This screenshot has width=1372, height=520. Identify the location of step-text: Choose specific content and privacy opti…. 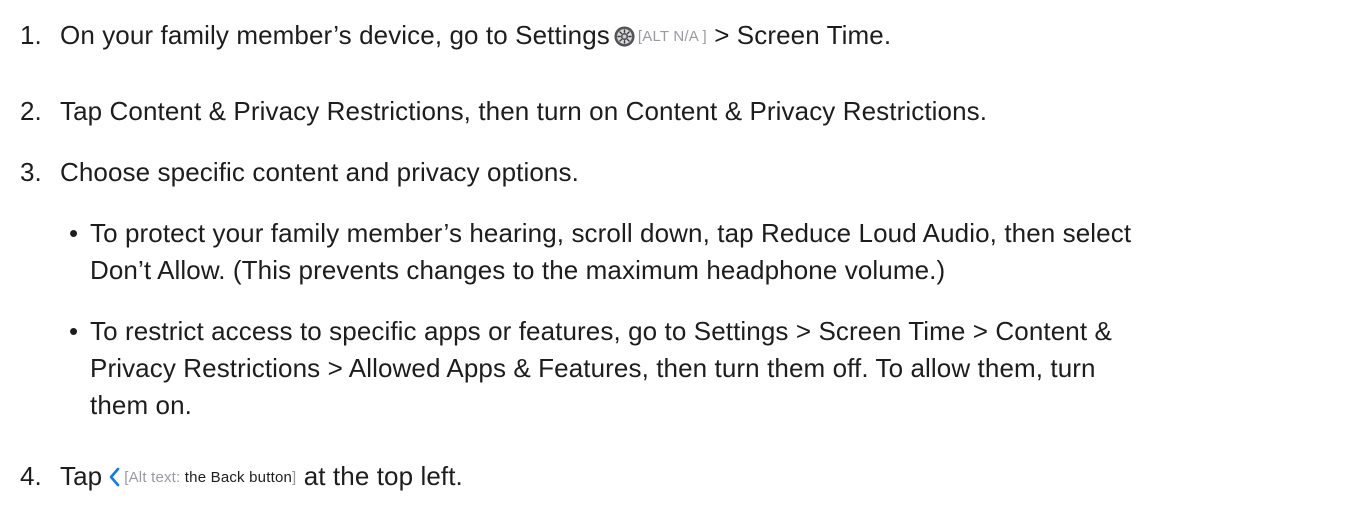
(319, 172).